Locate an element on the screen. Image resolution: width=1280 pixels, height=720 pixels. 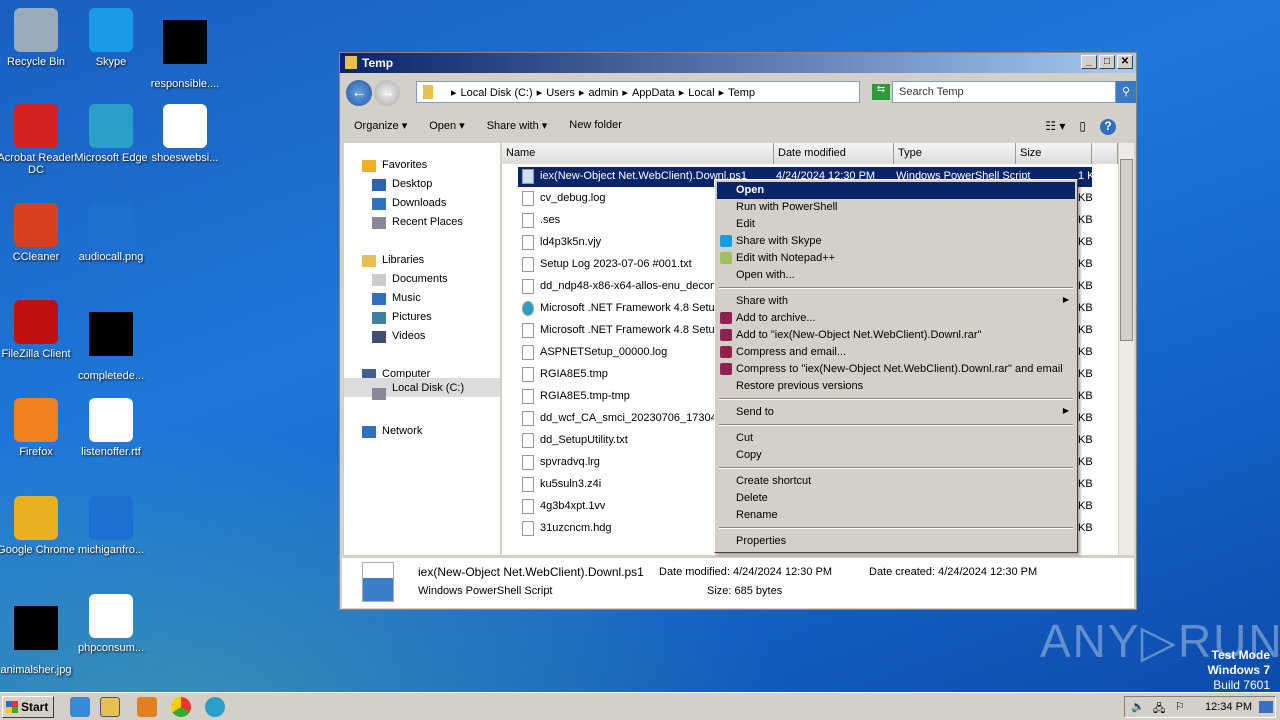
context-menu-item: Share with ▶ is located at coordinates (896, 301).